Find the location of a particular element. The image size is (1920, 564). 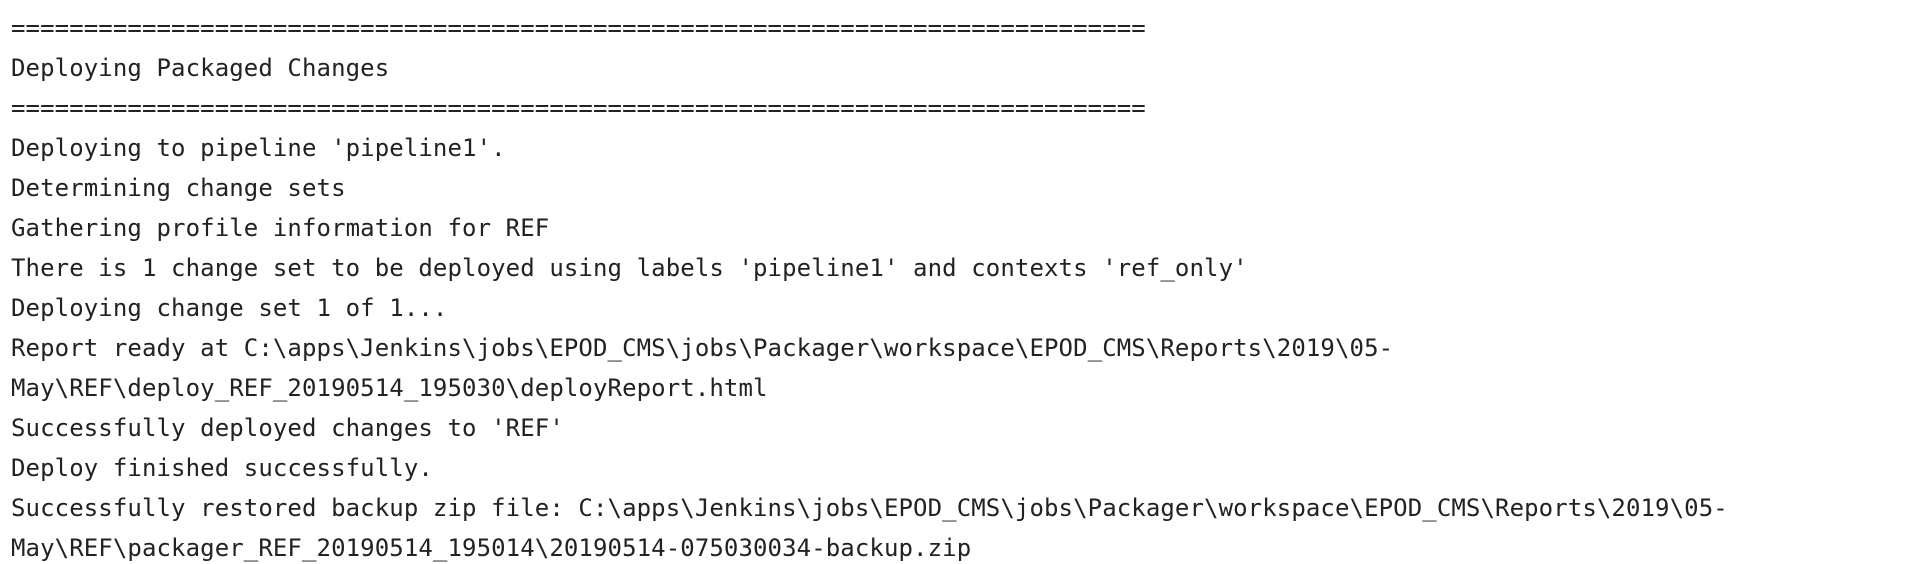

log-line: Gathering profile information for REF is located at coordinates (280, 228).